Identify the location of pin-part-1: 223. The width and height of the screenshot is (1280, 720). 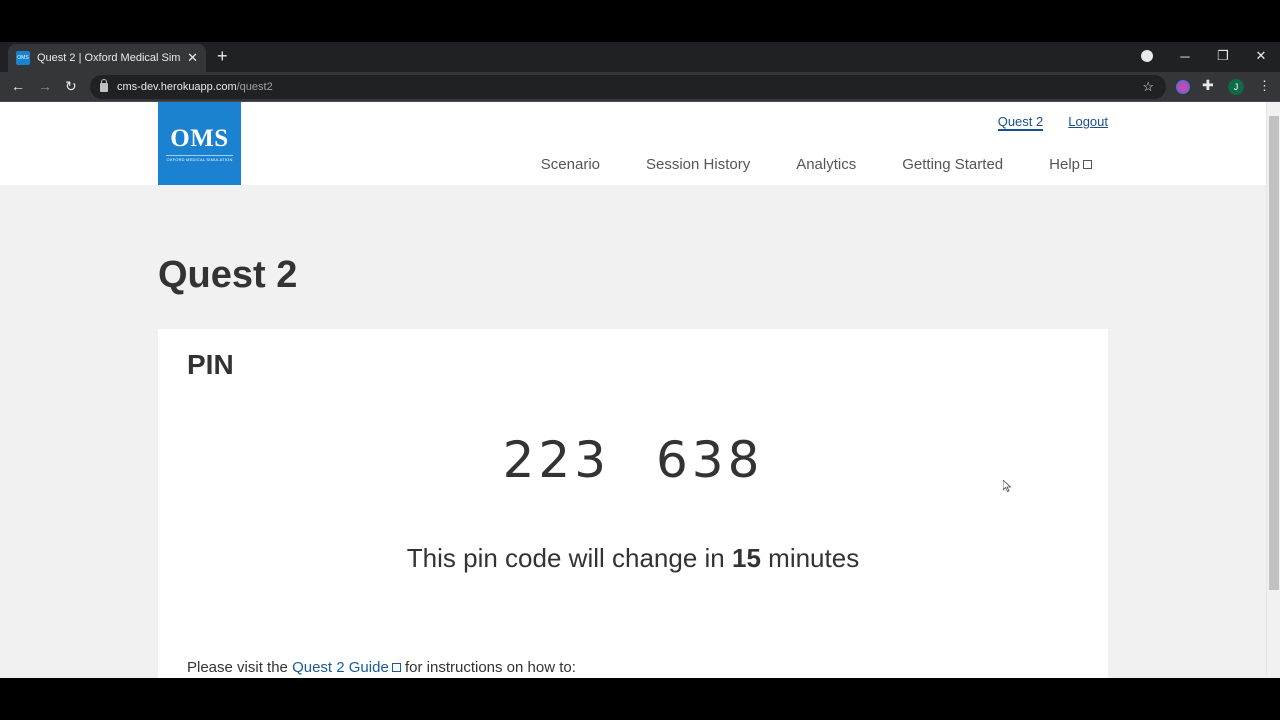
(556, 460).